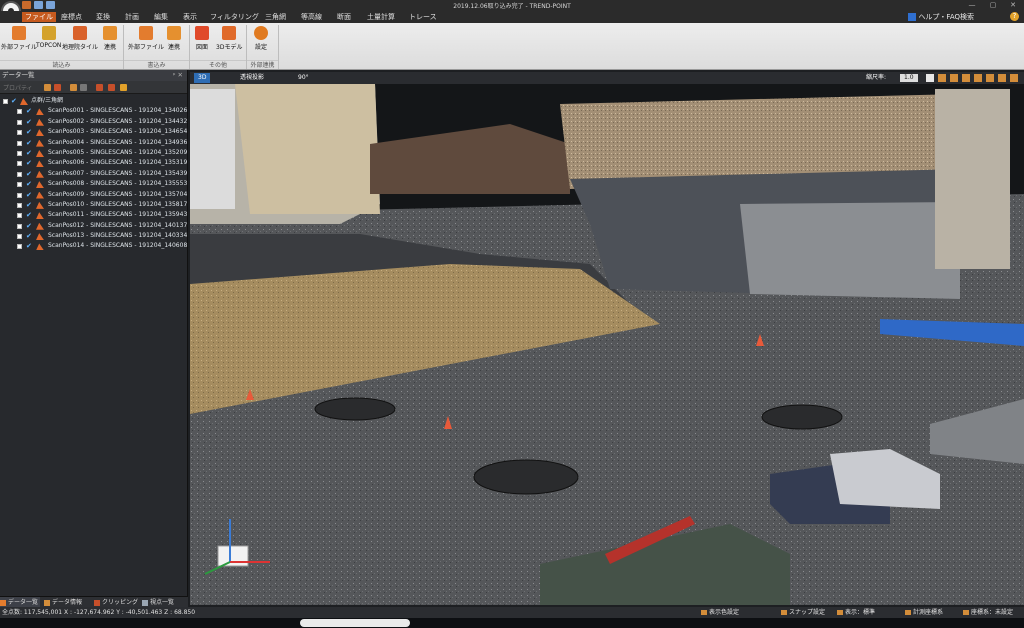  Describe the element at coordinates (311, 17) in the screenshot. I see `menu-contour: 等高線` at that location.